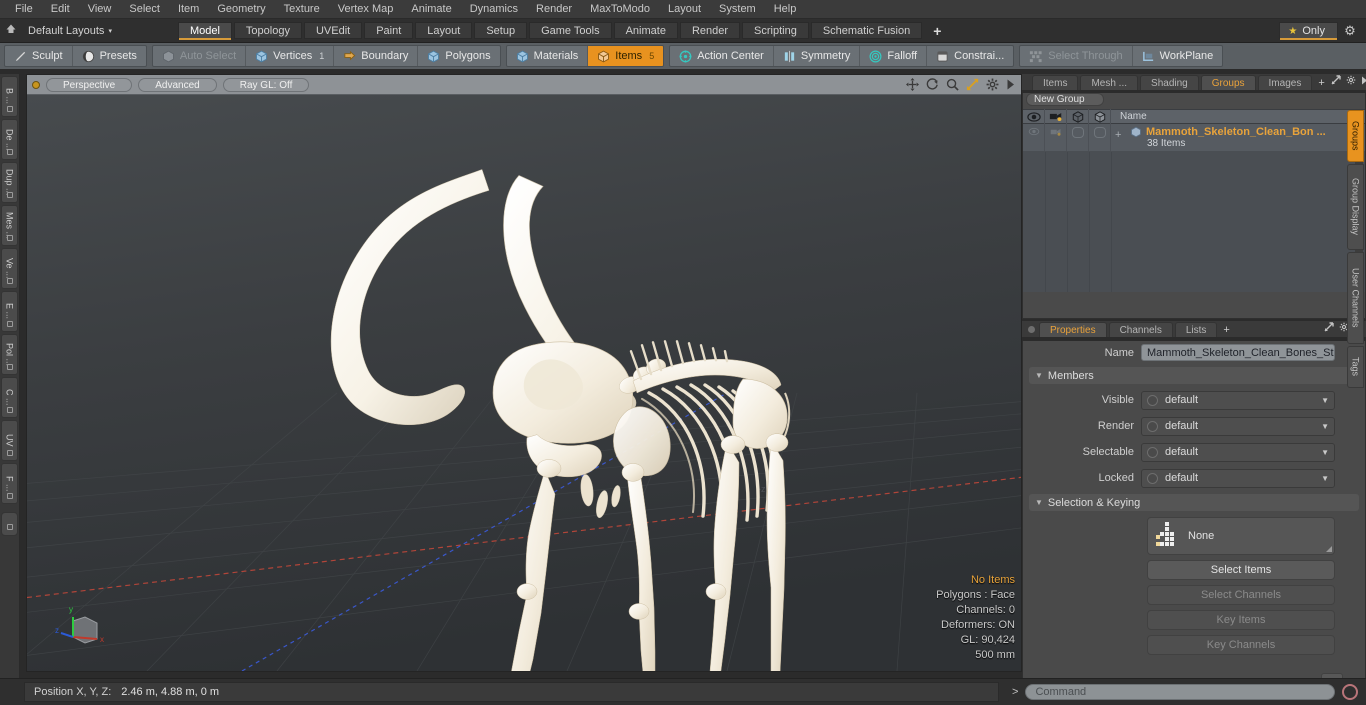 The width and height of the screenshot is (1366, 705). What do you see at coordinates (932, 84) in the screenshot?
I see `rotate-icon` at bounding box center [932, 84].